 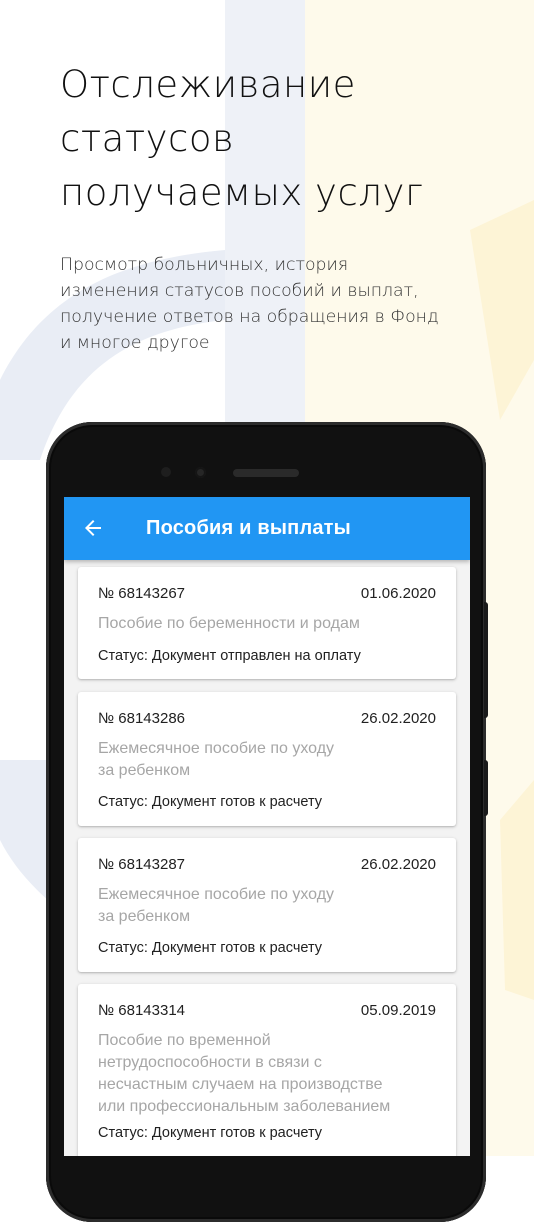 What do you see at coordinates (398, 593) in the screenshot?
I see `case-date: 01.06.2020` at bounding box center [398, 593].